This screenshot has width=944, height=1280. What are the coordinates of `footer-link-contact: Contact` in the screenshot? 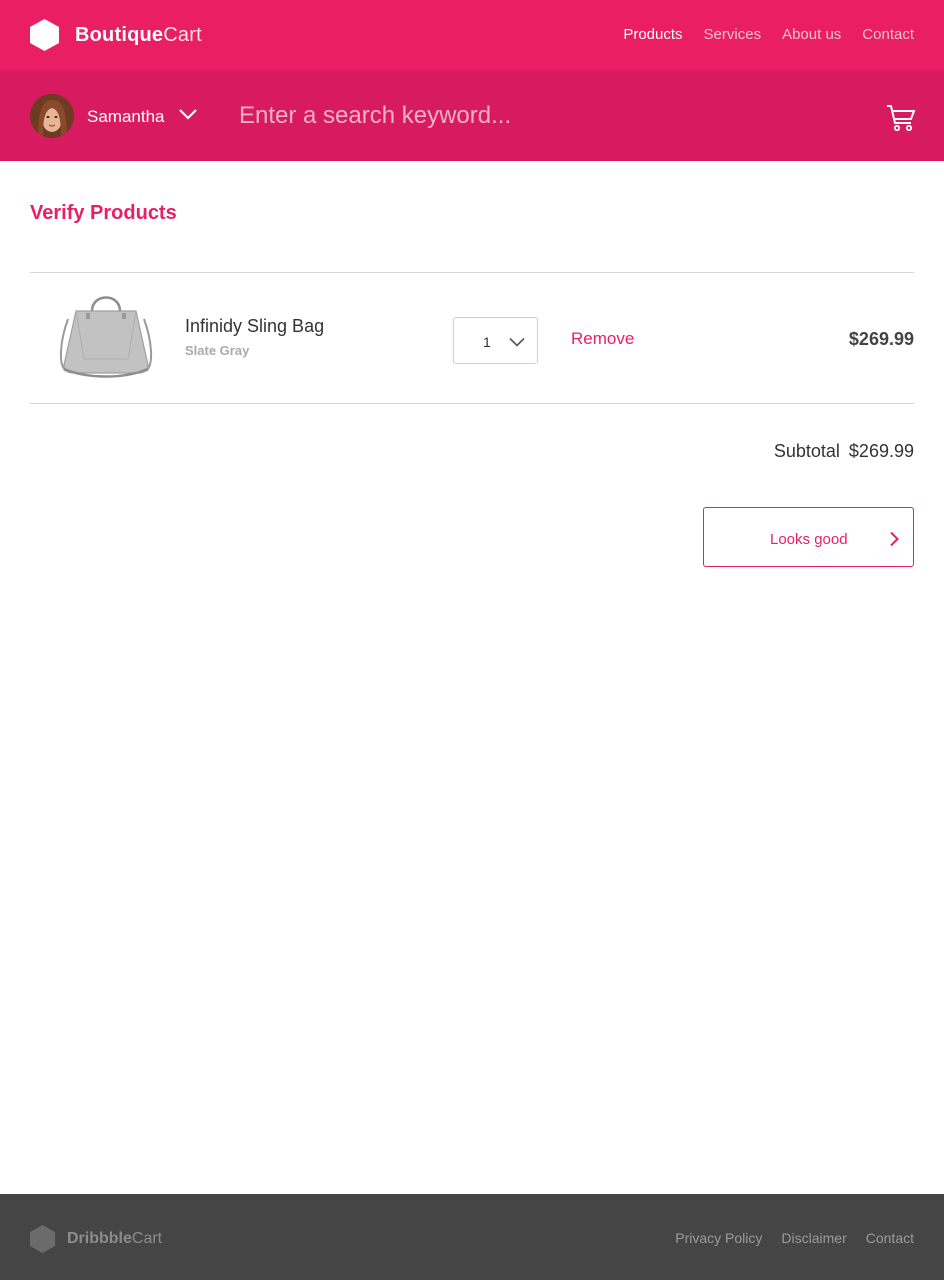 It's located at (890, 1238).